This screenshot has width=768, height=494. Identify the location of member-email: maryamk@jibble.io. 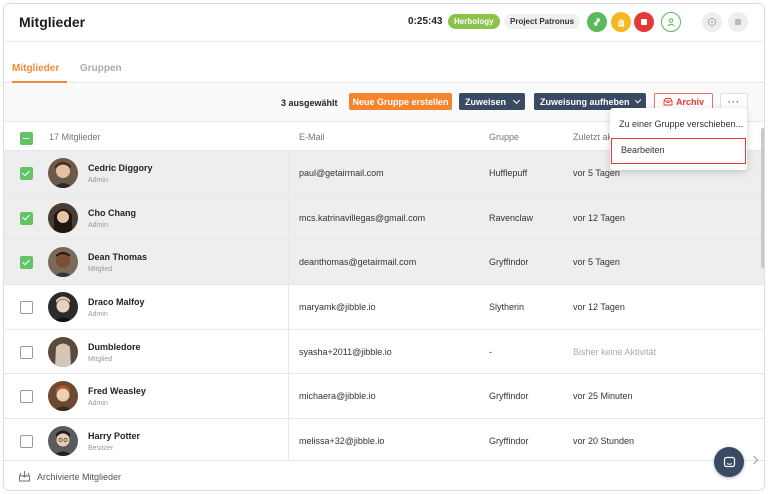
(337, 307).